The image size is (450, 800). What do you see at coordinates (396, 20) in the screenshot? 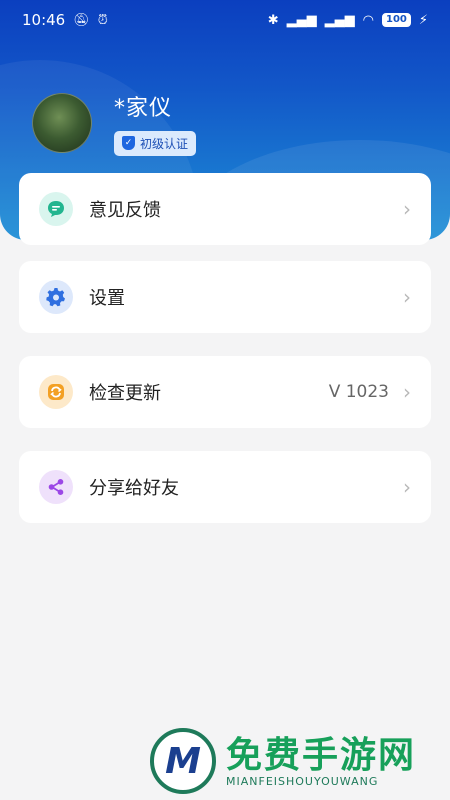
I see `battery-icon: 100` at bounding box center [396, 20].